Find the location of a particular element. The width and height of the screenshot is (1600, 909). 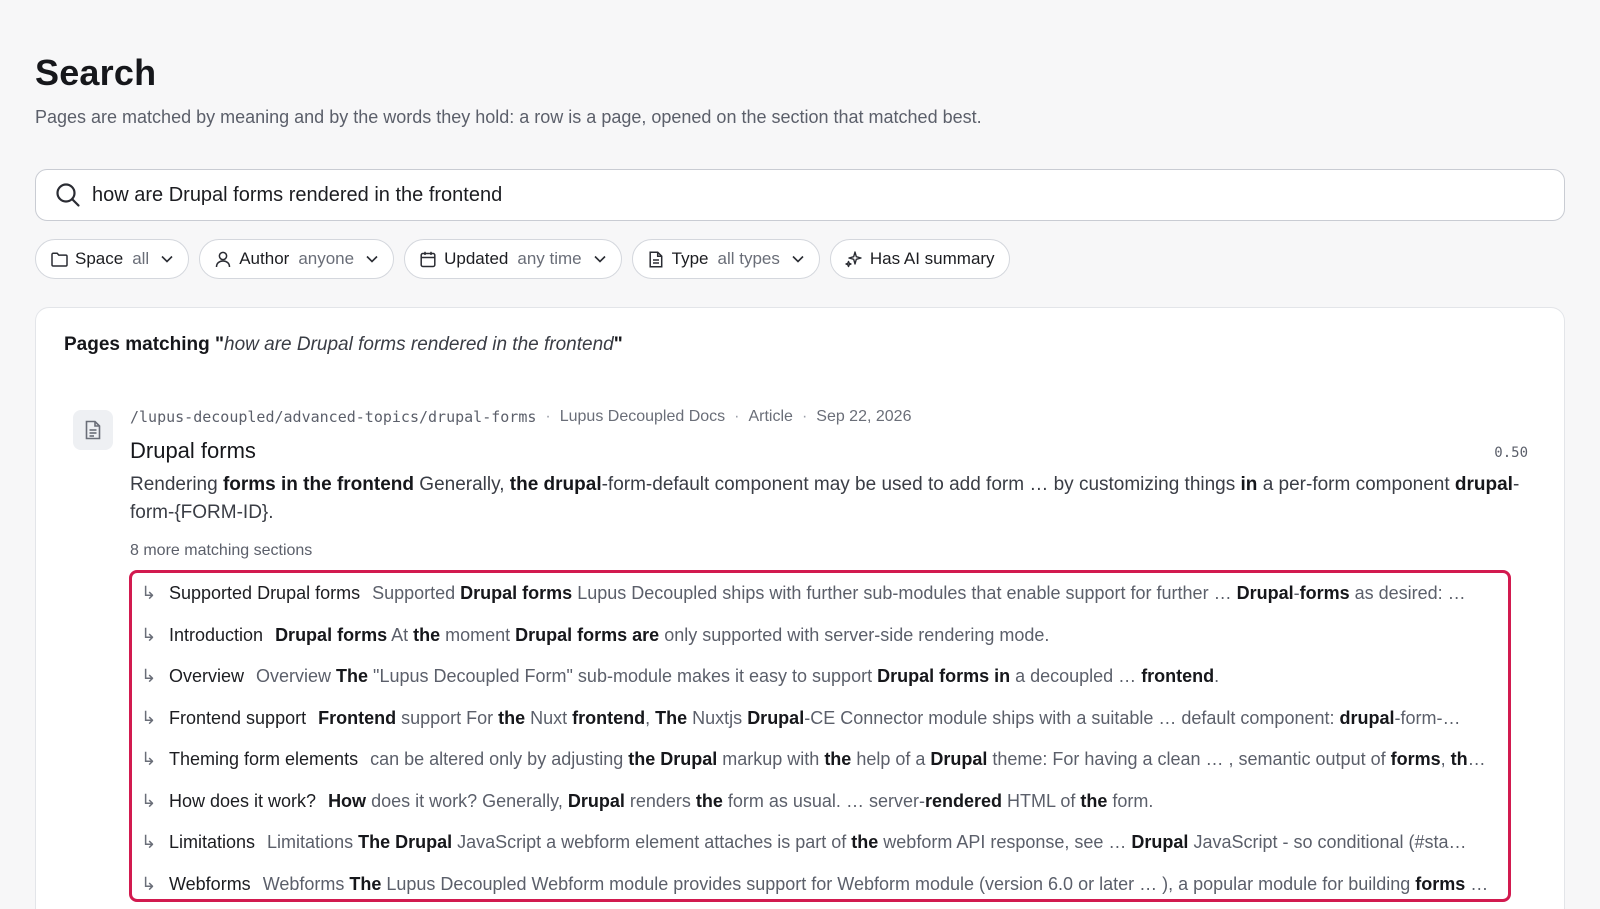

filter-author-value: anyone is located at coordinates (326, 258).